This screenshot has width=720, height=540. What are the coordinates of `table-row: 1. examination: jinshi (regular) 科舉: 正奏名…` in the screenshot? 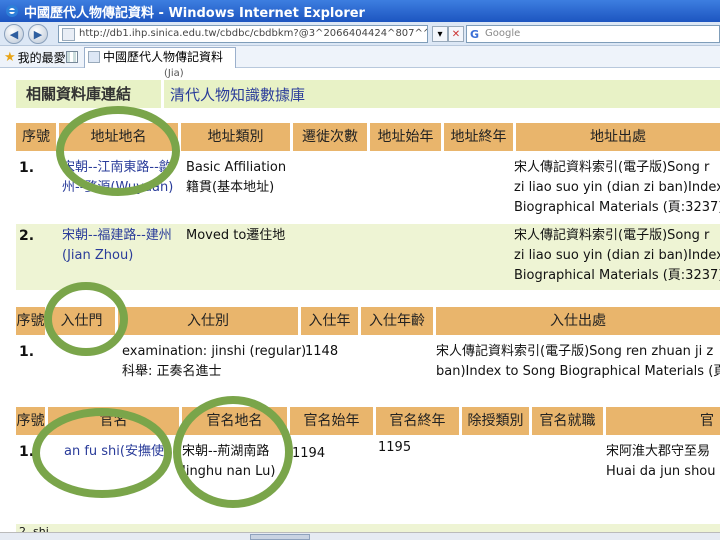 It's located at (368, 363).